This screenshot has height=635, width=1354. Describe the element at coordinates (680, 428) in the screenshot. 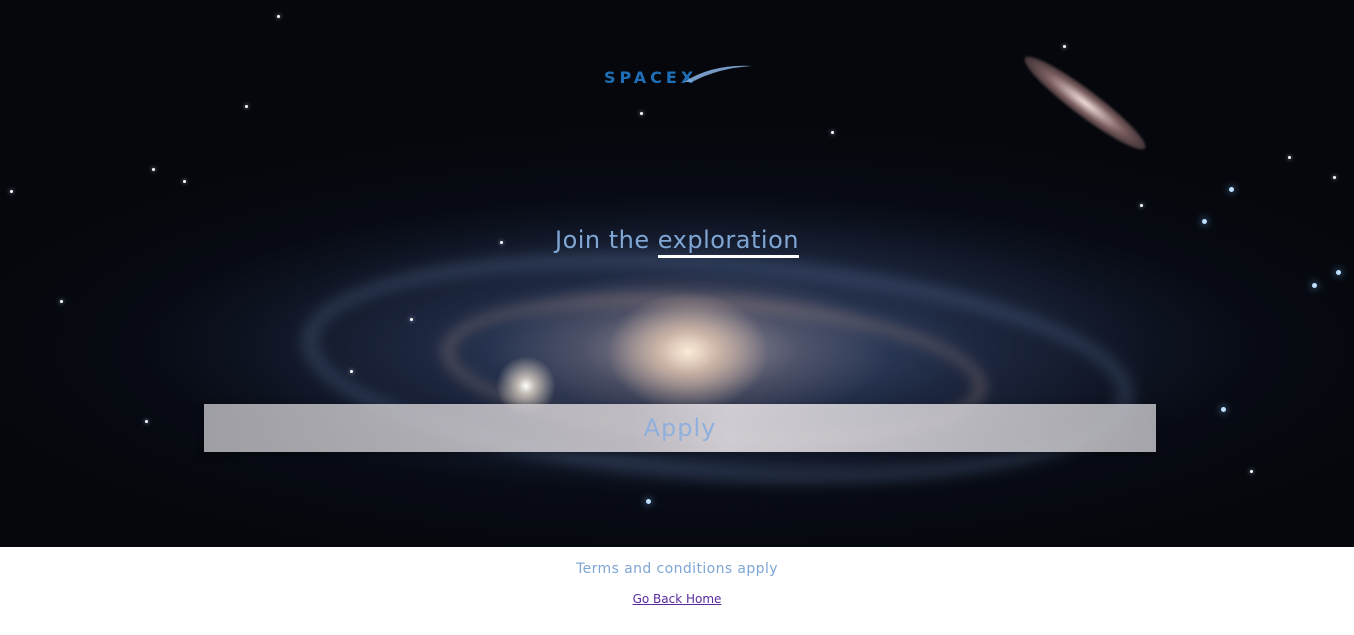

I see `apply-button: Apply` at that location.